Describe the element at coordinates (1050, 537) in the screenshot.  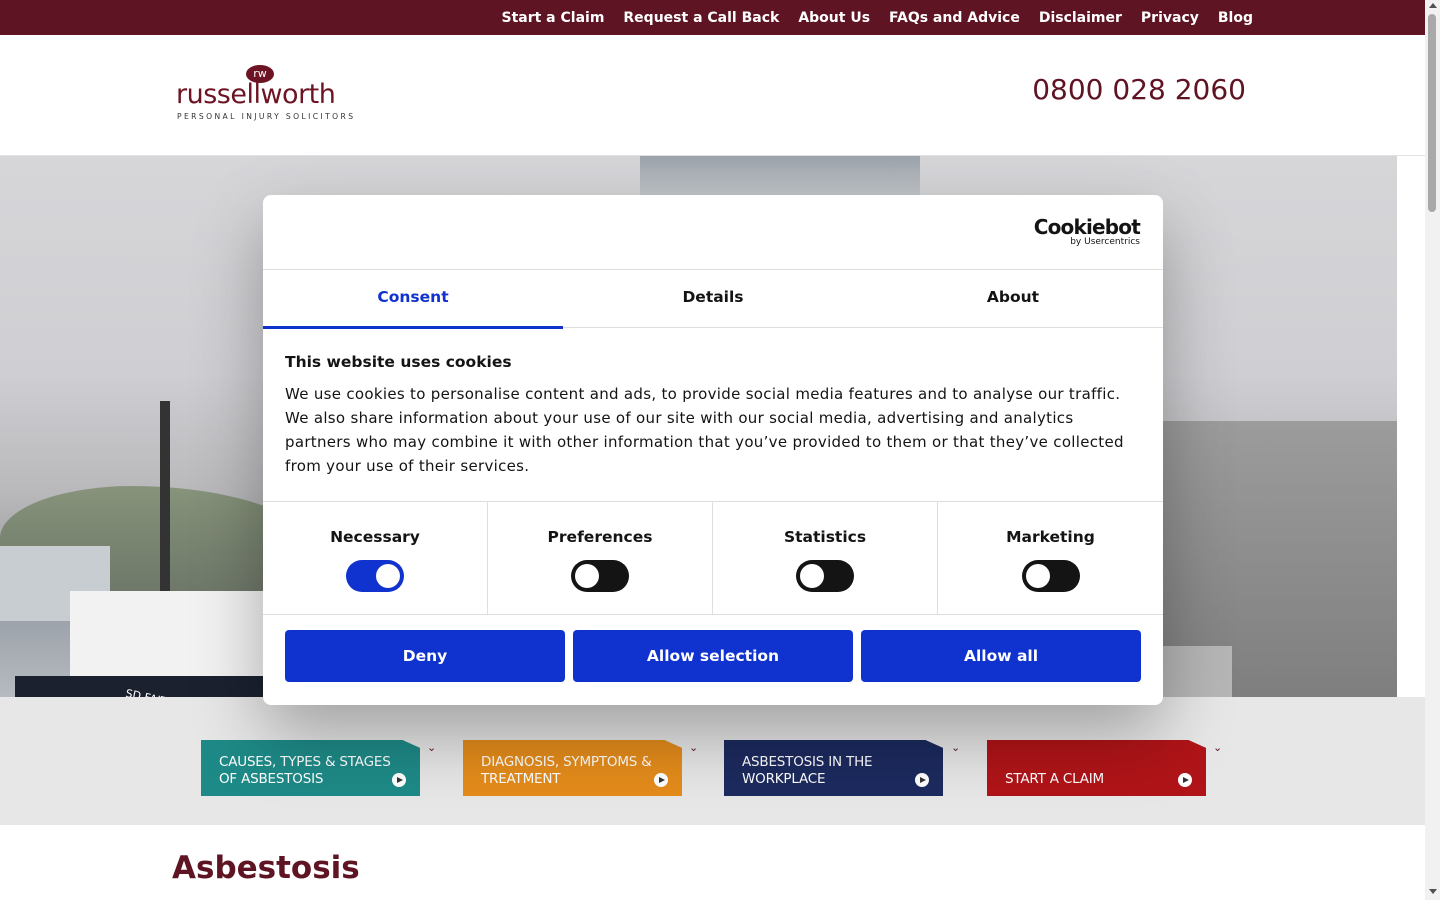
I see `toggle-label: Marketing` at that location.